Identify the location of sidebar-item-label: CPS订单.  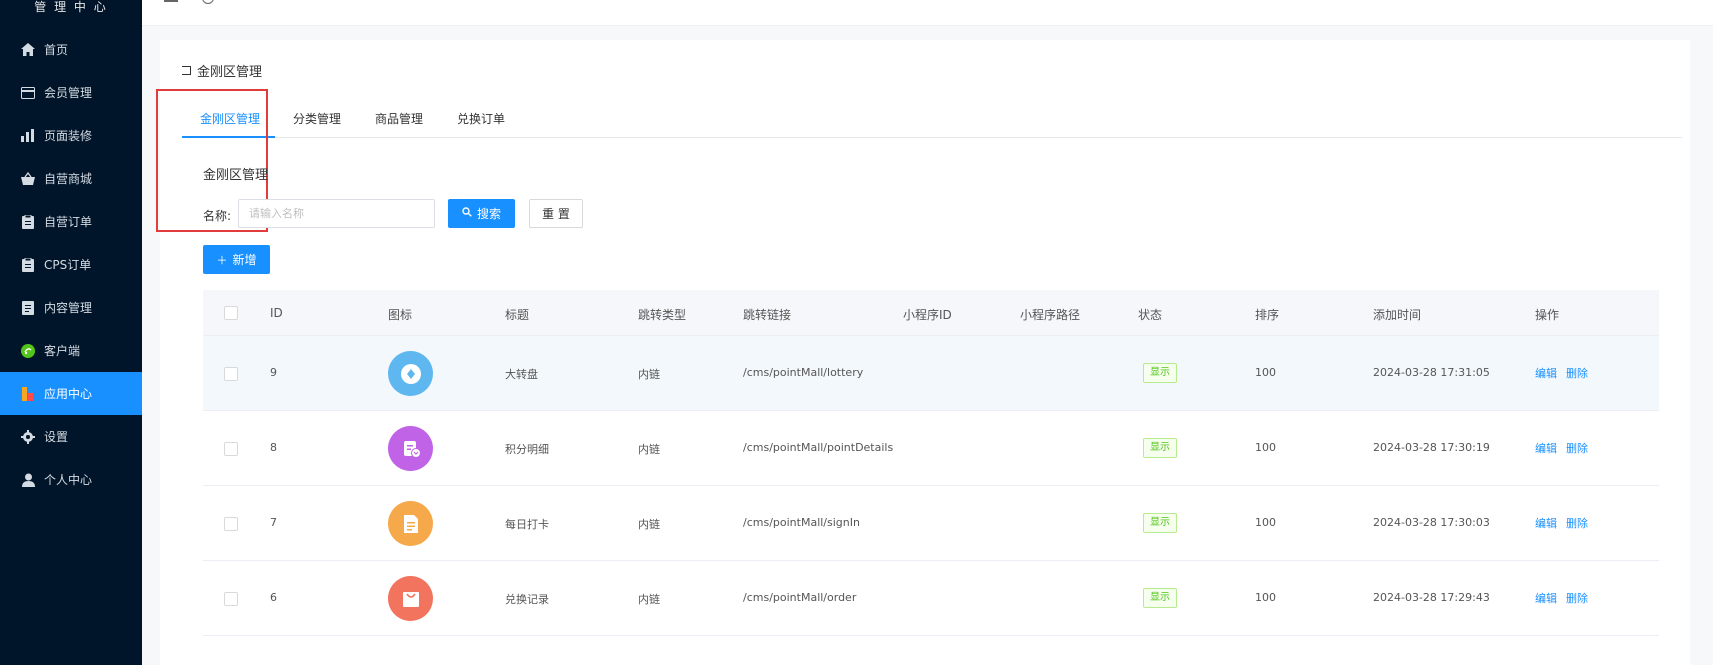
(68, 265).